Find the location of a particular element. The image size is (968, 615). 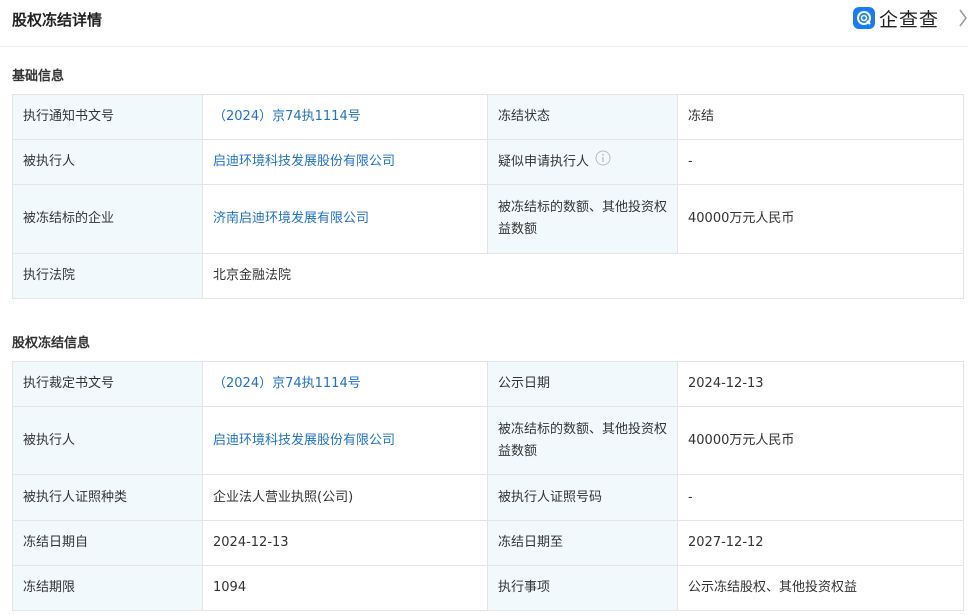

brand-name: 企查查 is located at coordinates (909, 19).